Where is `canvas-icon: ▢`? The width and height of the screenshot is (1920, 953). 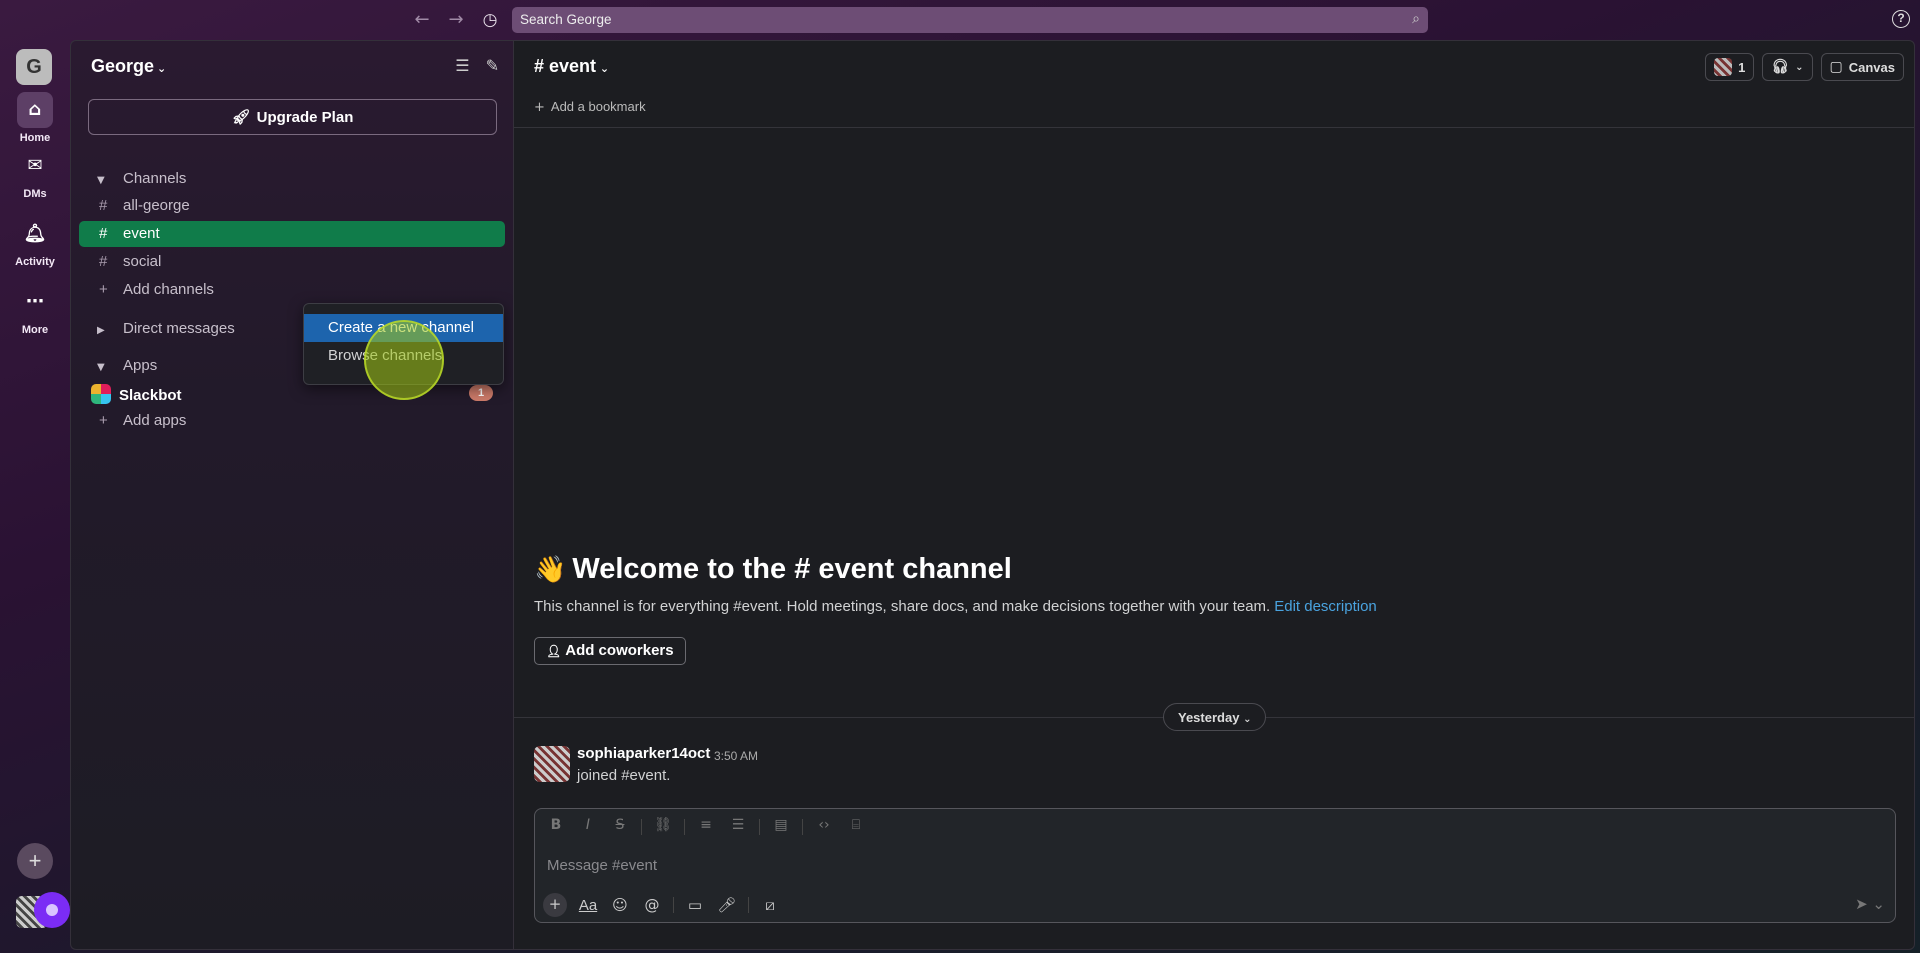 canvas-icon: ▢ is located at coordinates (1836, 67).